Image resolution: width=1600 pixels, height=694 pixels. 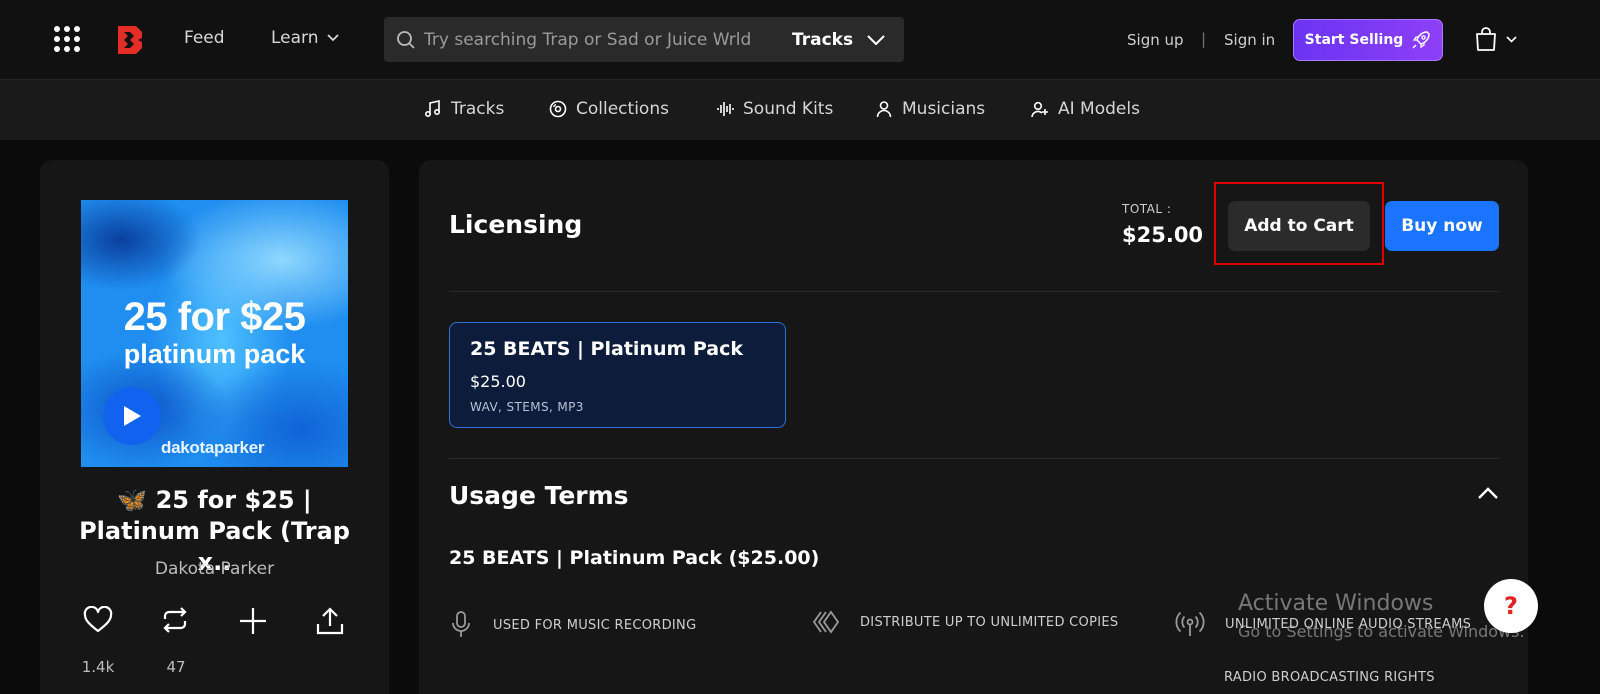 I want to click on category-ai-models: AI Models, so click(x=1085, y=109).